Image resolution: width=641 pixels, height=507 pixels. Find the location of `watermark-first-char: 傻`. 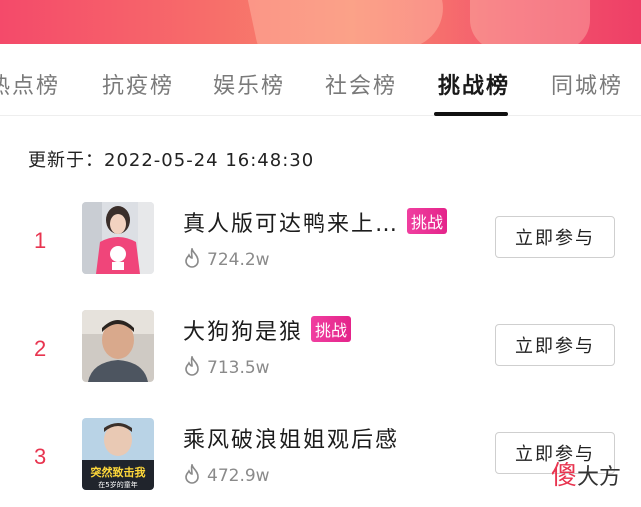

watermark-first-char: 傻 is located at coordinates (564, 476).